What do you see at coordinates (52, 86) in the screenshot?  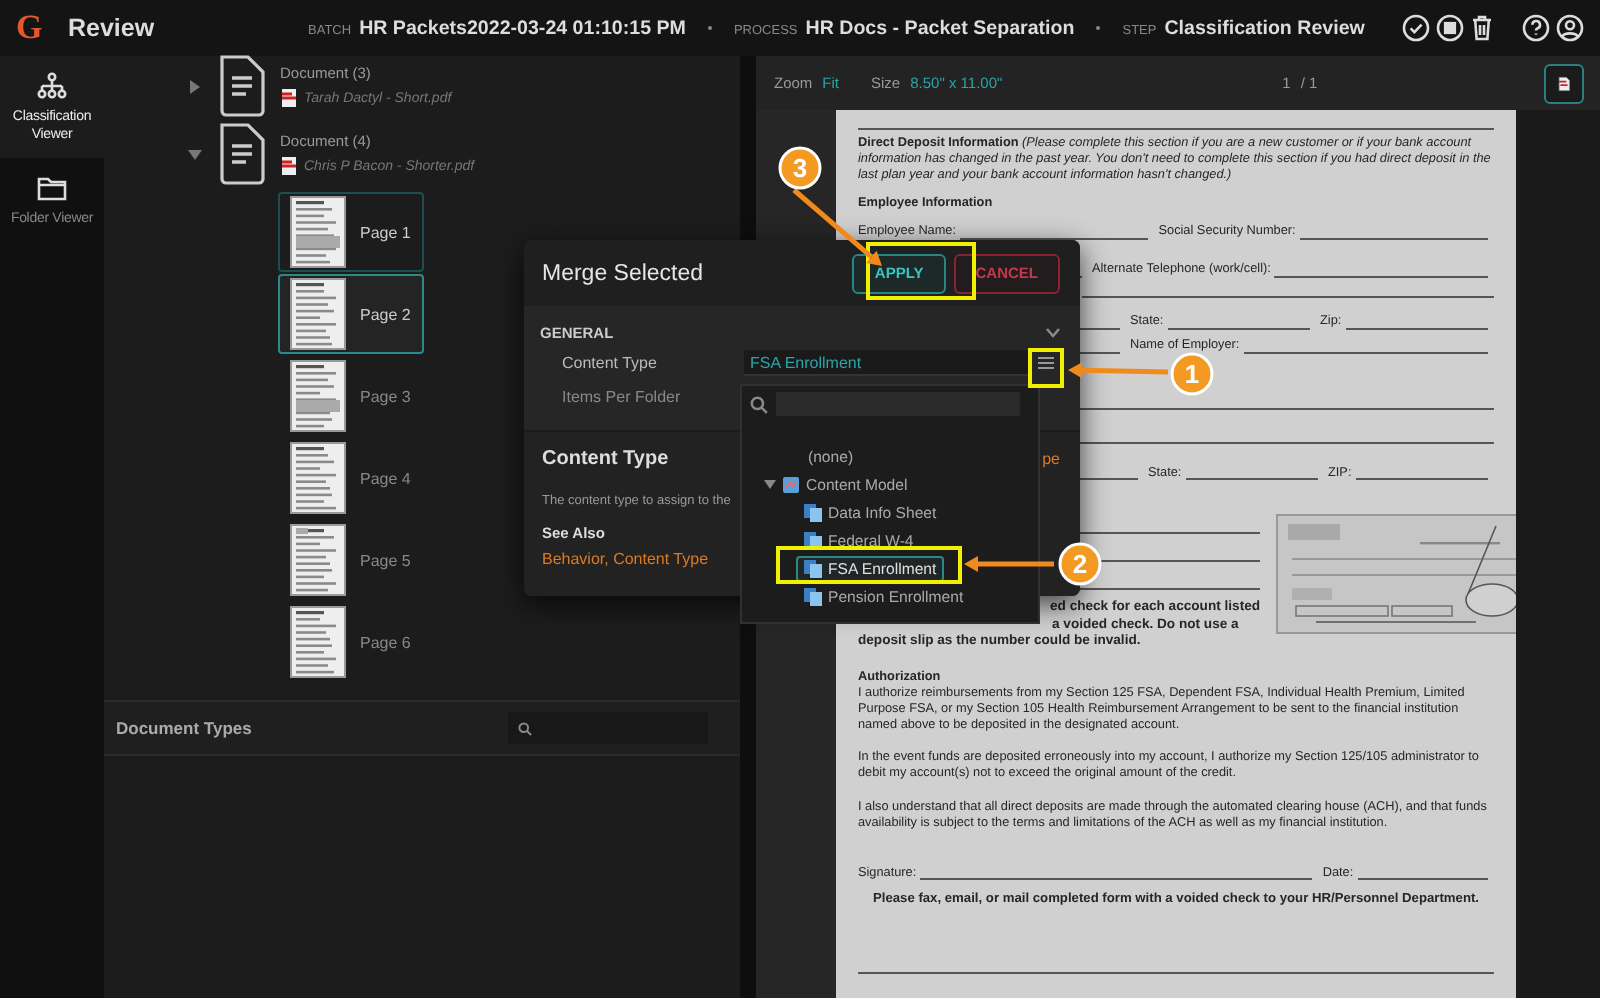 I see `hierarchy-icon` at bounding box center [52, 86].